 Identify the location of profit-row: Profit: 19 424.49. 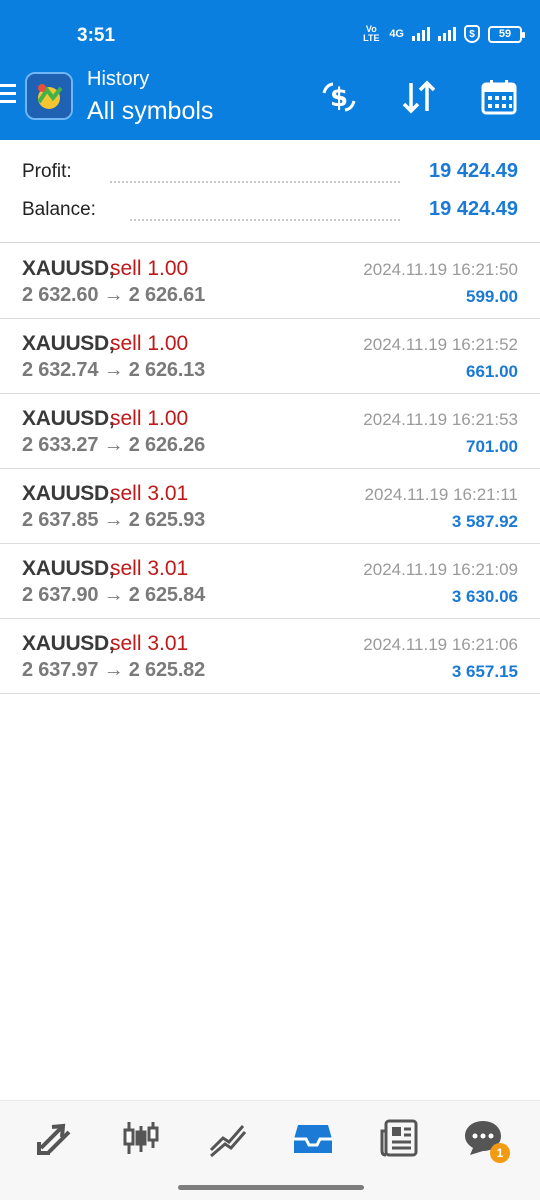
(270, 174).